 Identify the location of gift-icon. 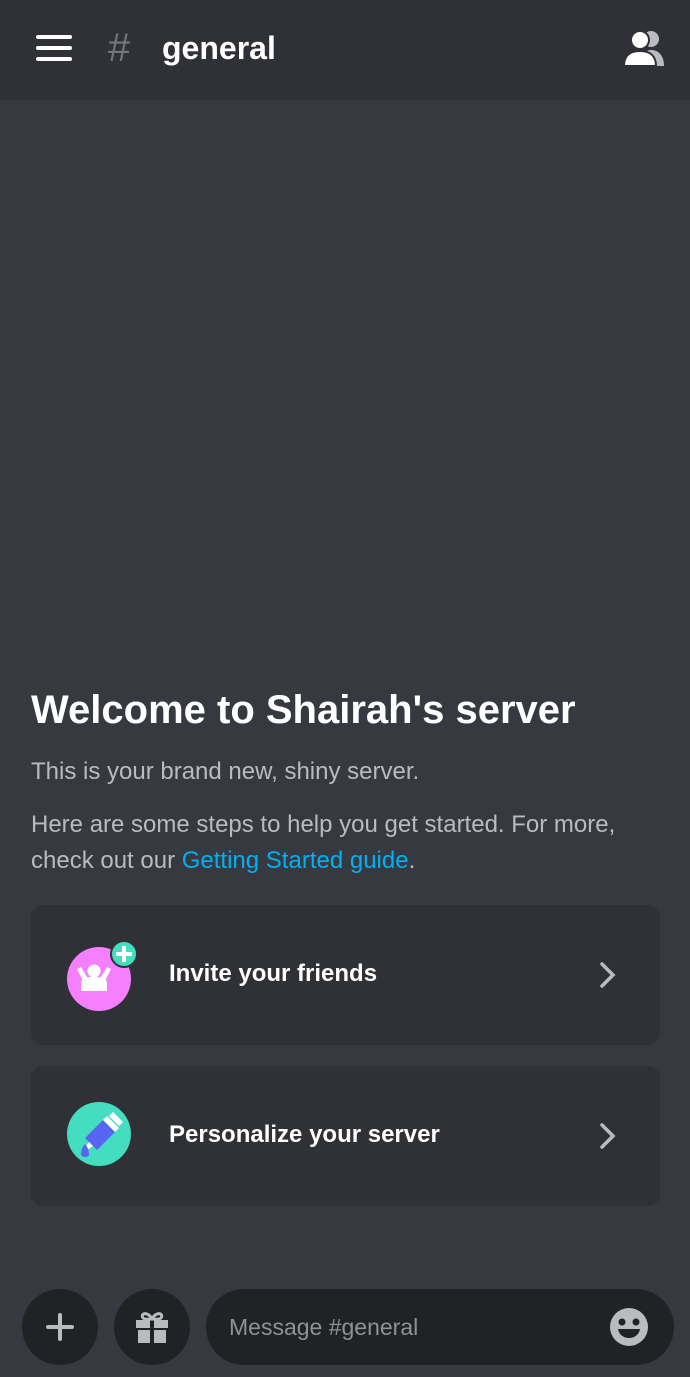
(152, 1327).